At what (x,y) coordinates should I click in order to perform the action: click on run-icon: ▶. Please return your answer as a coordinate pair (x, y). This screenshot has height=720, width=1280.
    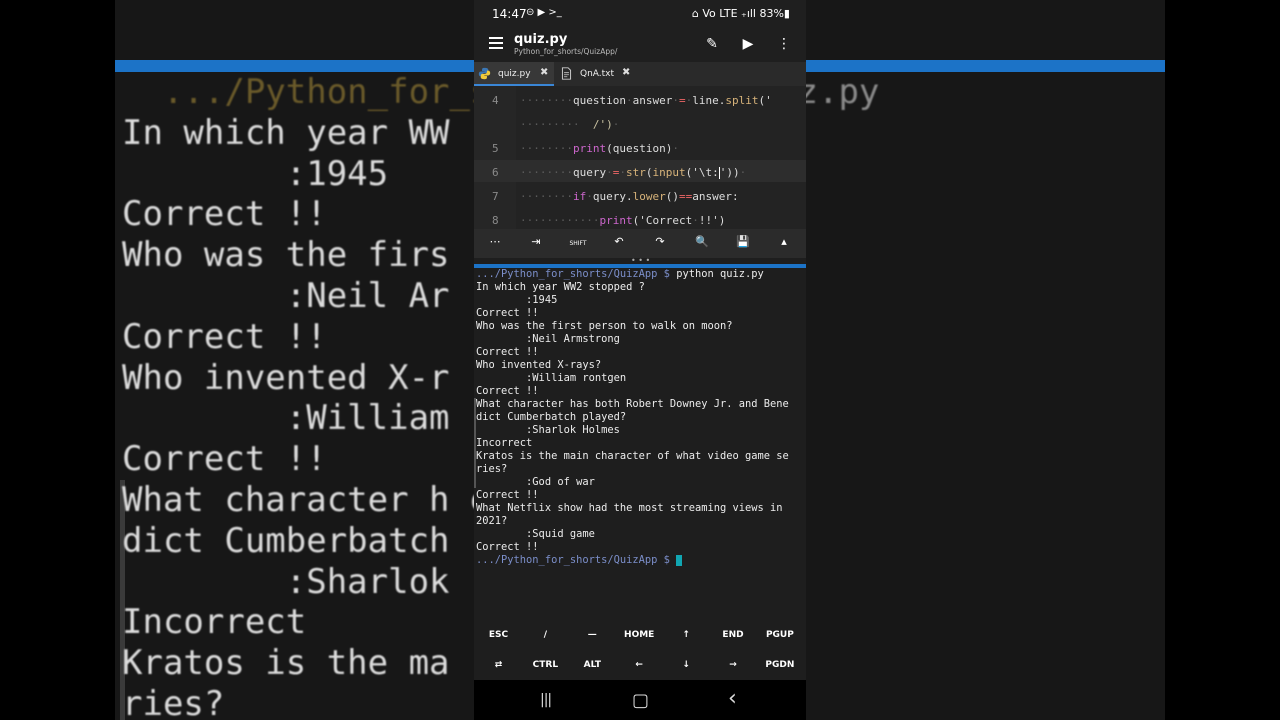
    Looking at the image, I should click on (748, 44).